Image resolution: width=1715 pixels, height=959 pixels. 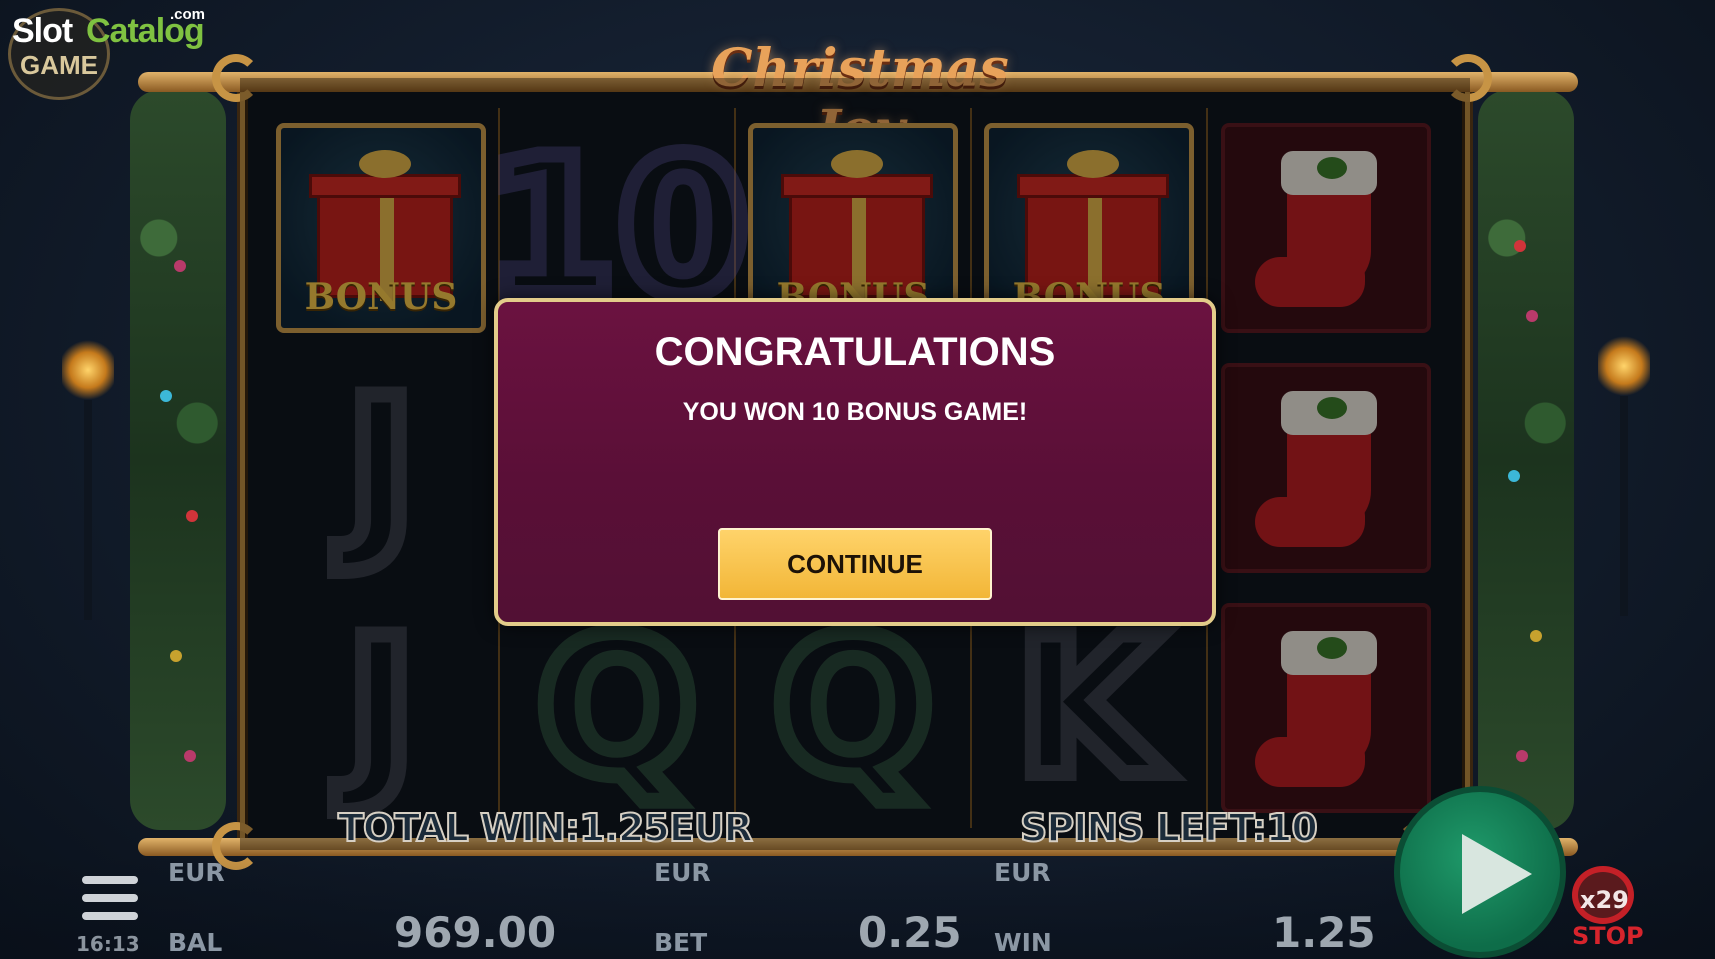 I want to click on frame-curl-top-left, so click(x=236, y=78).